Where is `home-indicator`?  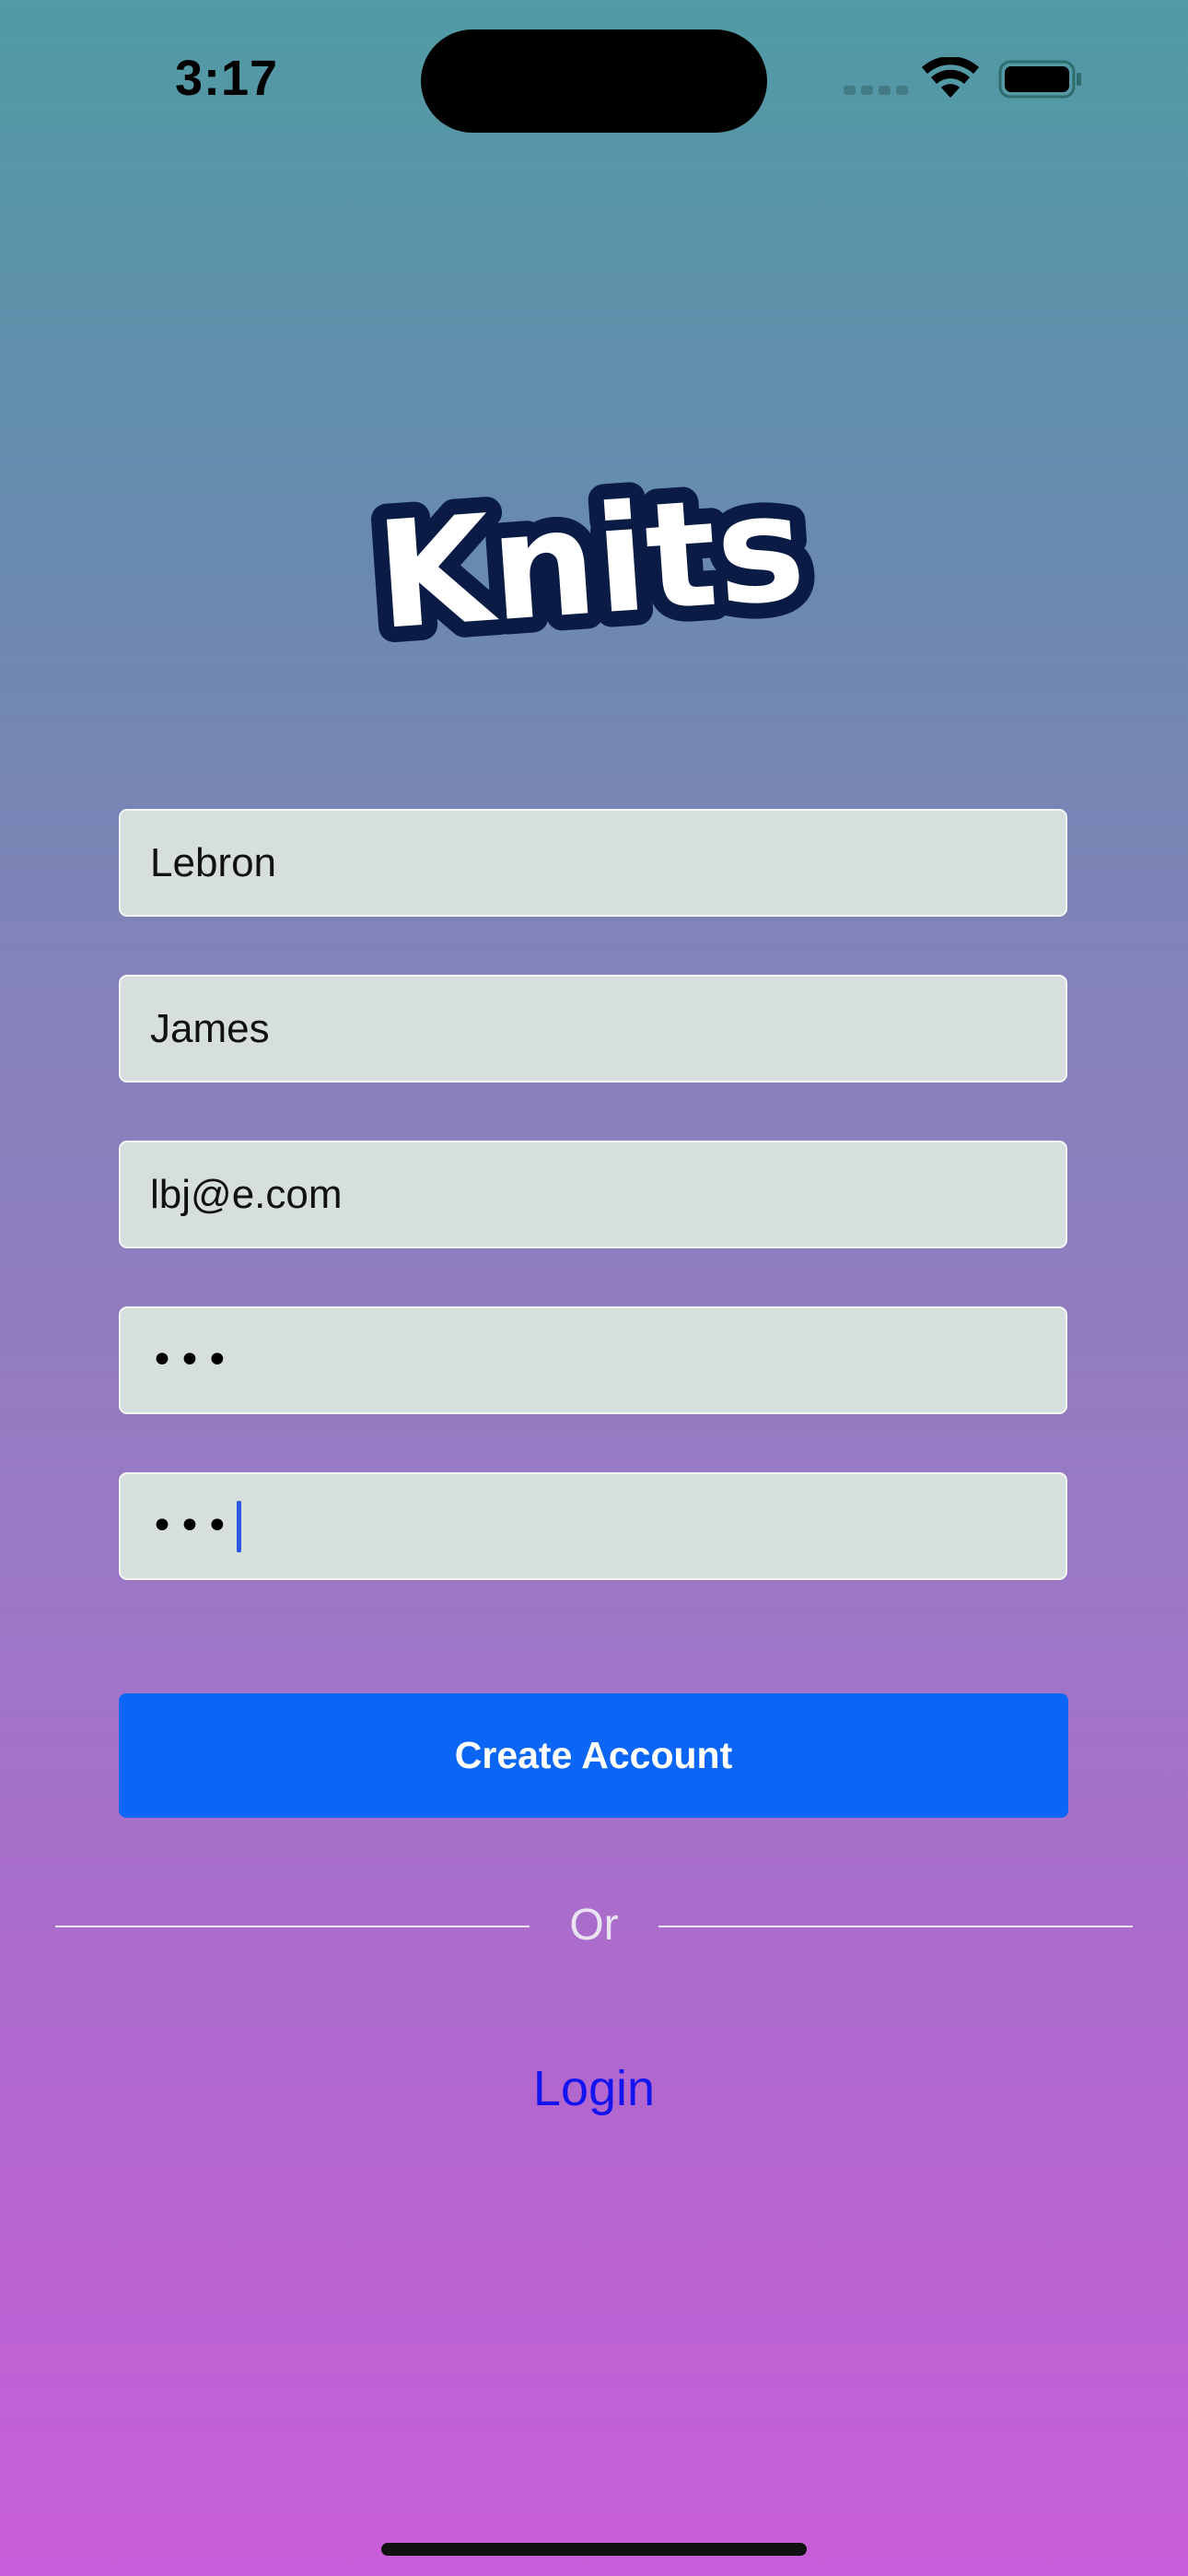 home-indicator is located at coordinates (594, 2549).